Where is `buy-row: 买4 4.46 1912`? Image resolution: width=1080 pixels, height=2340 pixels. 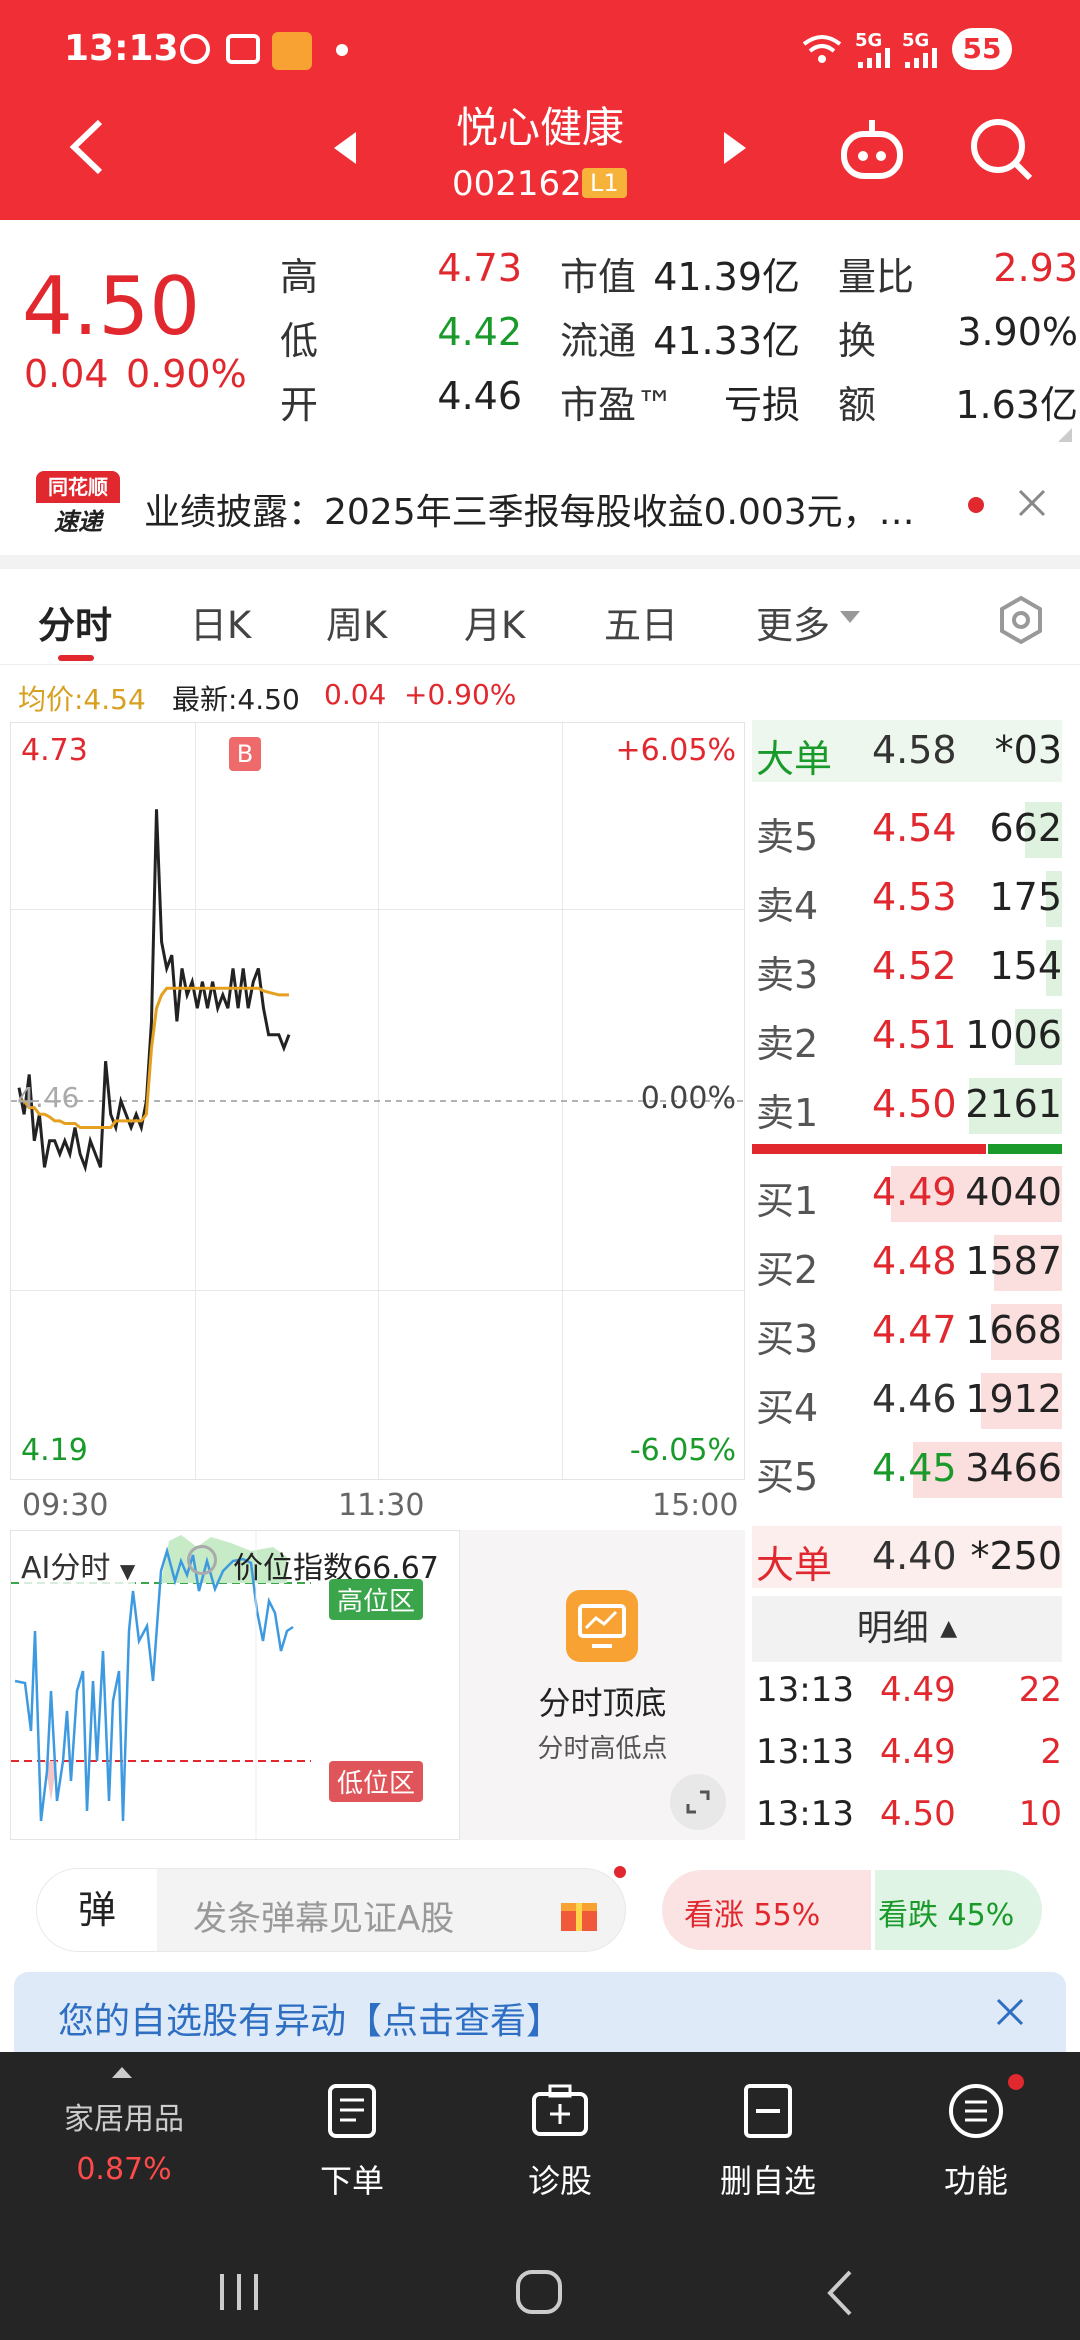
buy-row: 买4 4.46 1912 is located at coordinates (907, 1400).